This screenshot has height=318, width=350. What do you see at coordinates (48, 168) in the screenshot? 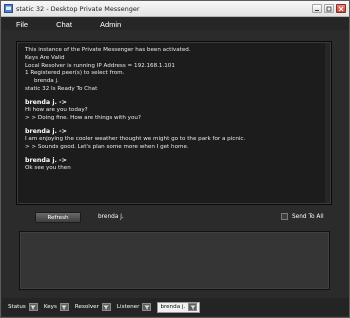
I see `chat-message: Ok see you then` at bounding box center [48, 168].